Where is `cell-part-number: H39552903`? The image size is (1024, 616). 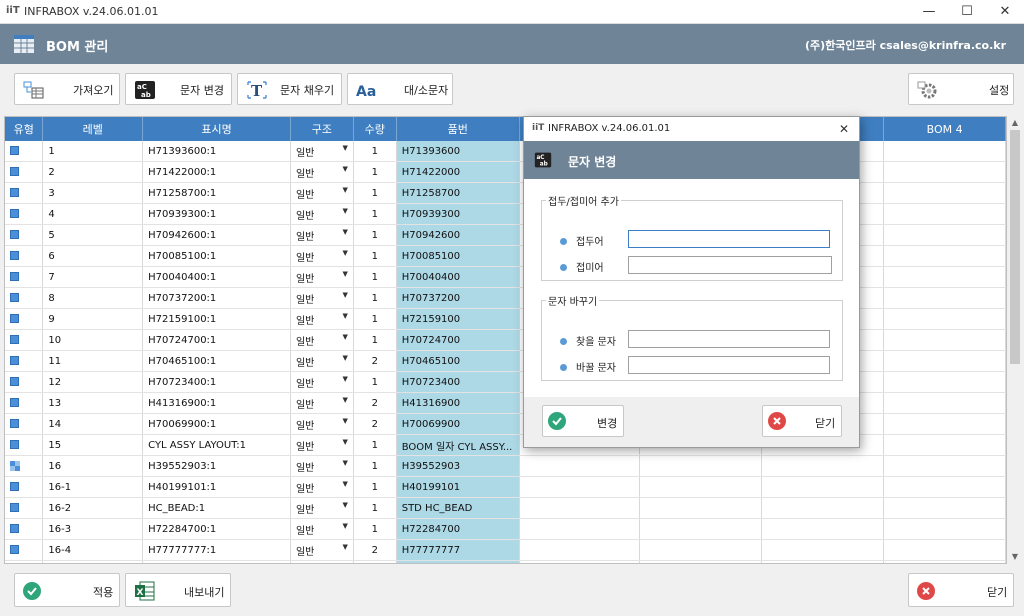 cell-part-number: H39552903 is located at coordinates (458, 466).